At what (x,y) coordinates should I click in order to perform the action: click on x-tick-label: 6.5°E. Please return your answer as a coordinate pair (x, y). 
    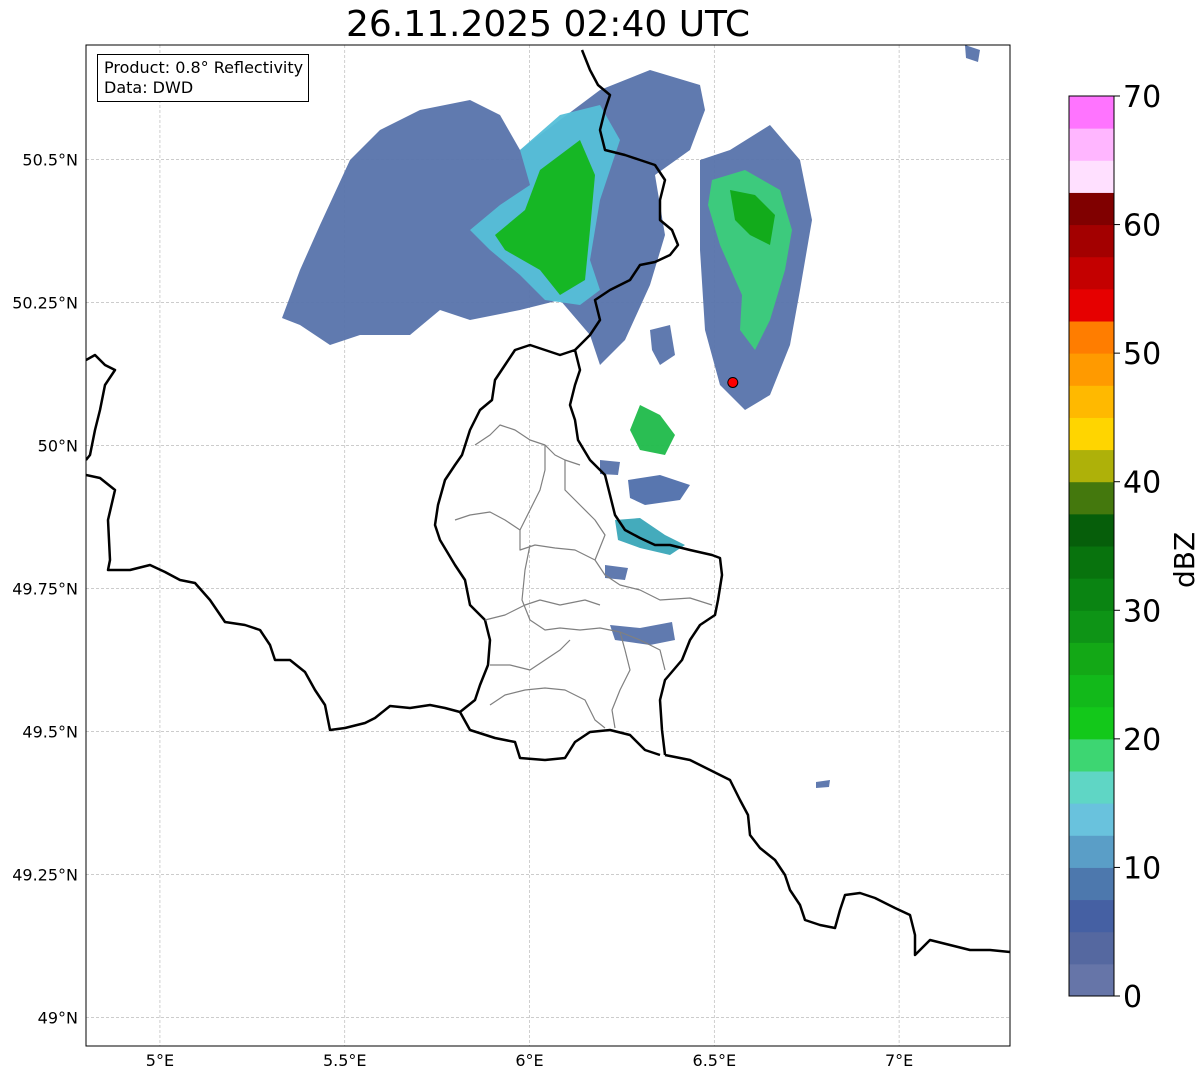
    Looking at the image, I should click on (715, 1060).